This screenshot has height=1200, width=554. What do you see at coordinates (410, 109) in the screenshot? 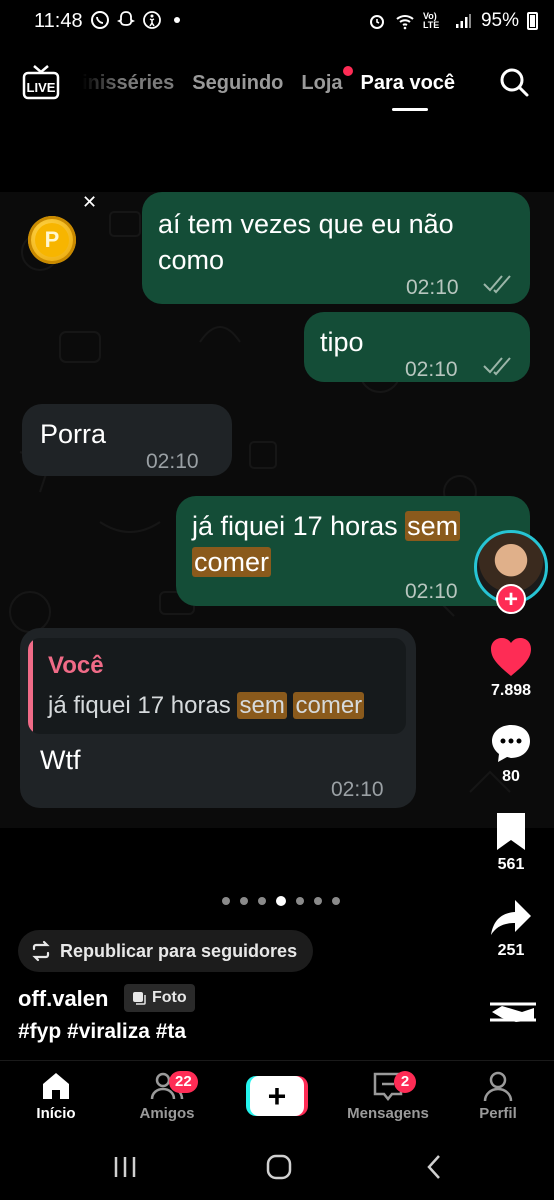
I see `active-tab-indicator` at bounding box center [410, 109].